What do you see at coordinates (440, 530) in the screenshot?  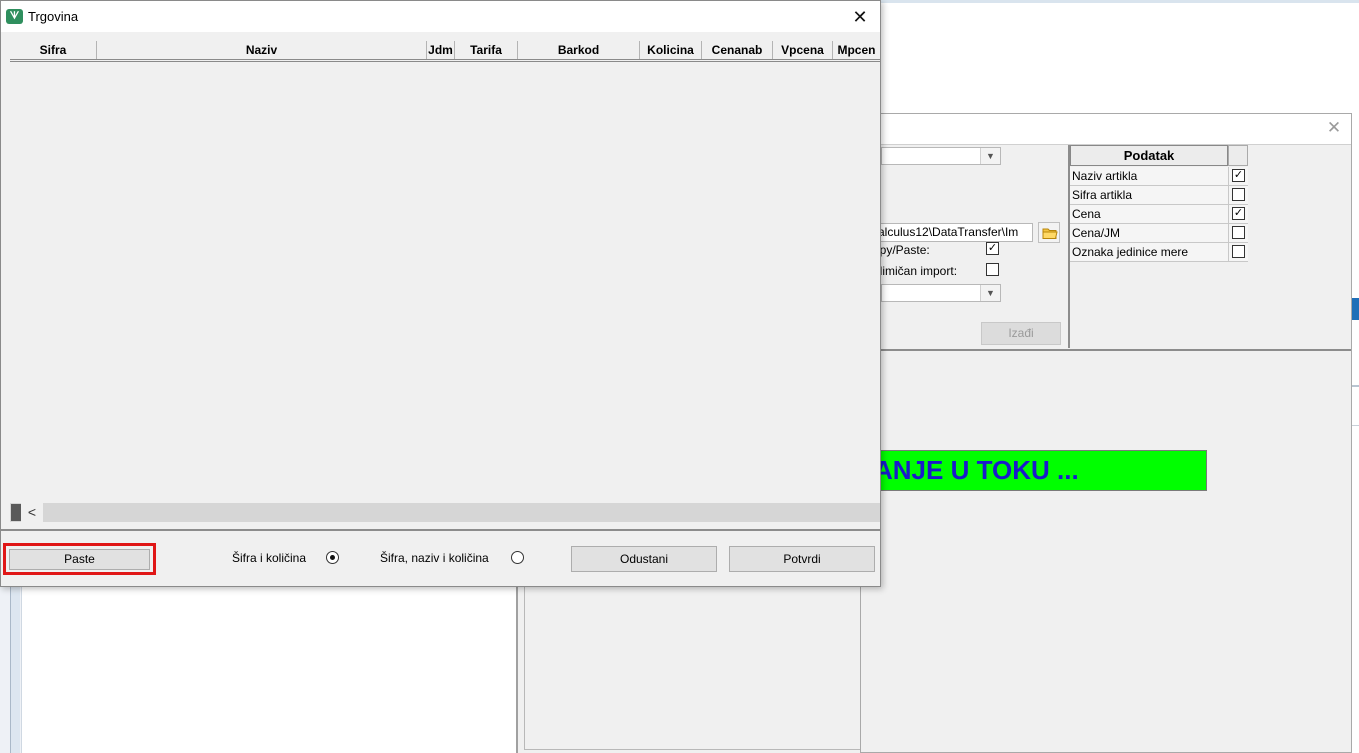 I see `footer-divider` at bounding box center [440, 530].